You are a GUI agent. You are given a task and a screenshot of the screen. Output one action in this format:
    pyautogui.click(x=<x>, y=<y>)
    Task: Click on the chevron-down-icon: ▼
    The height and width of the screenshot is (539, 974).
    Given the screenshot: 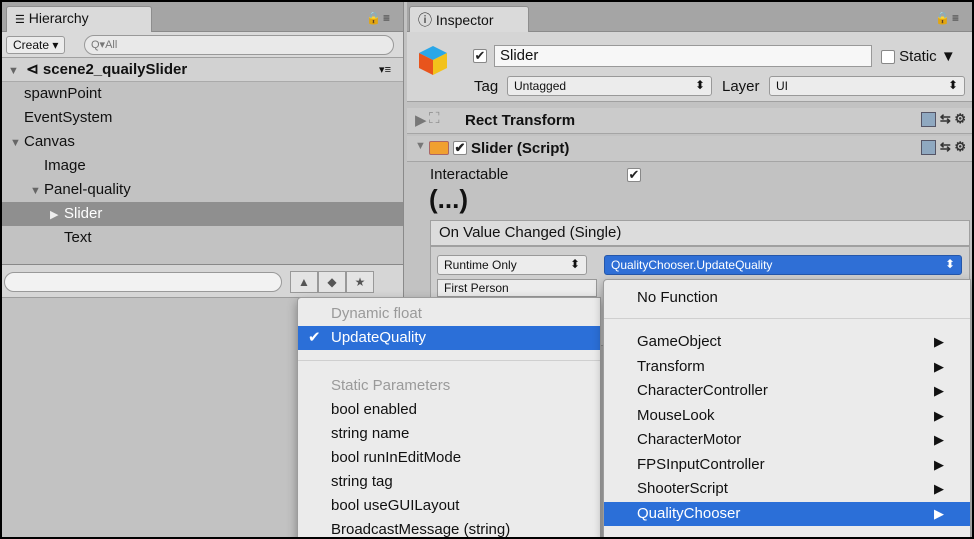 What is the action you would take?
    pyautogui.click(x=948, y=56)
    